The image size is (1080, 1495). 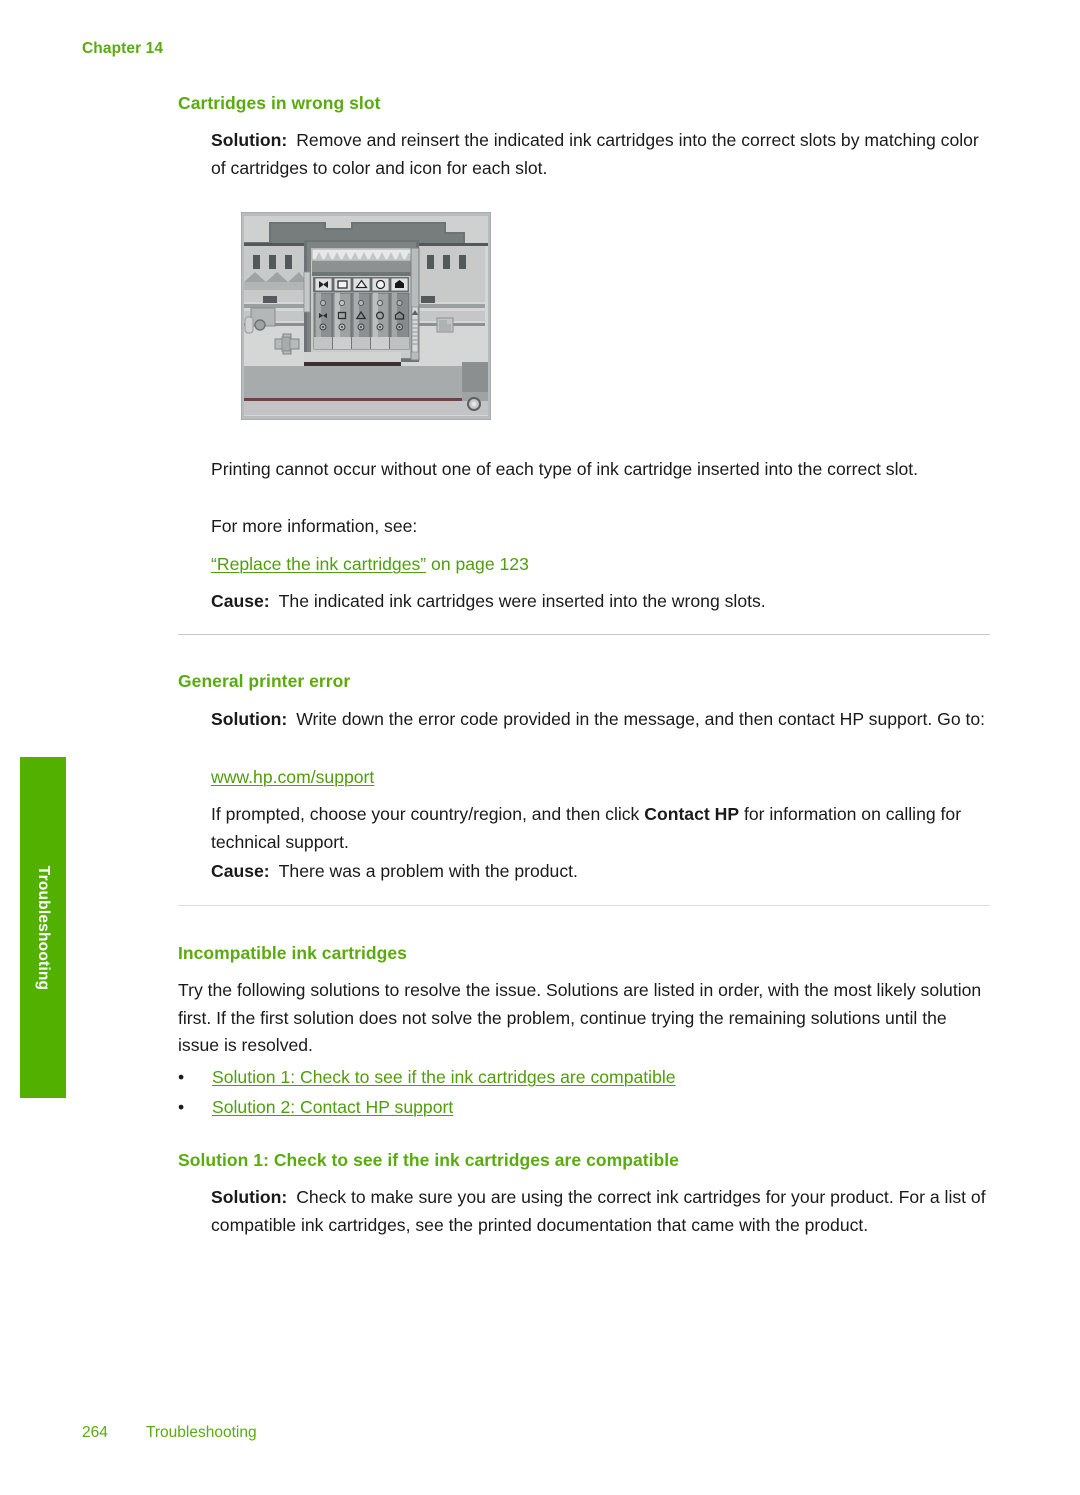 I want to click on link-replace-the-ink-cartridges: “Replace the ink cartridges”, so click(x=318, y=564).